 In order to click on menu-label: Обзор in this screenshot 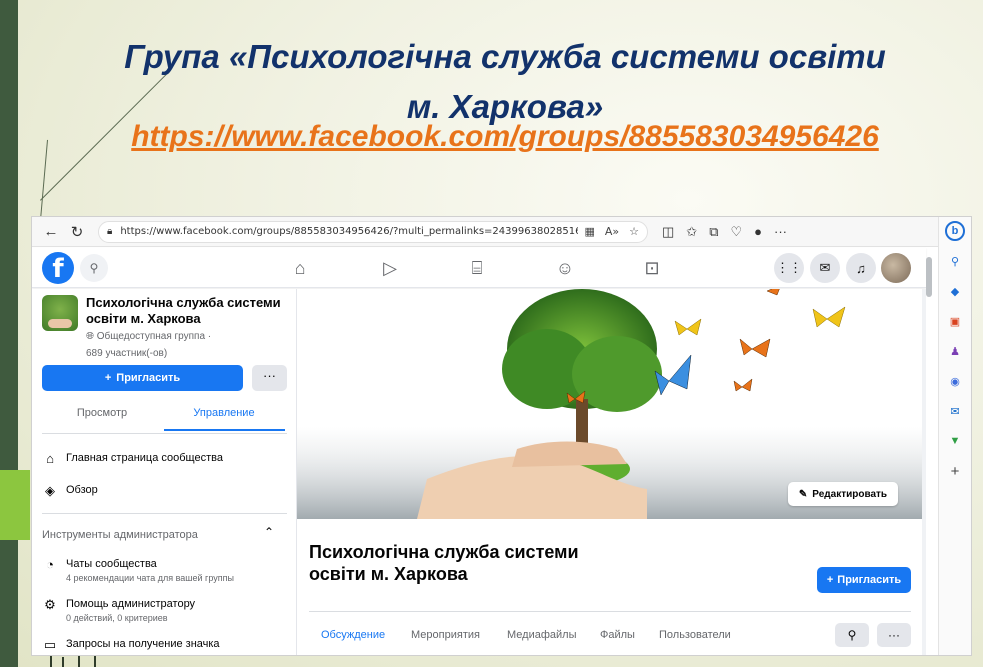, I will do `click(82, 490)`.